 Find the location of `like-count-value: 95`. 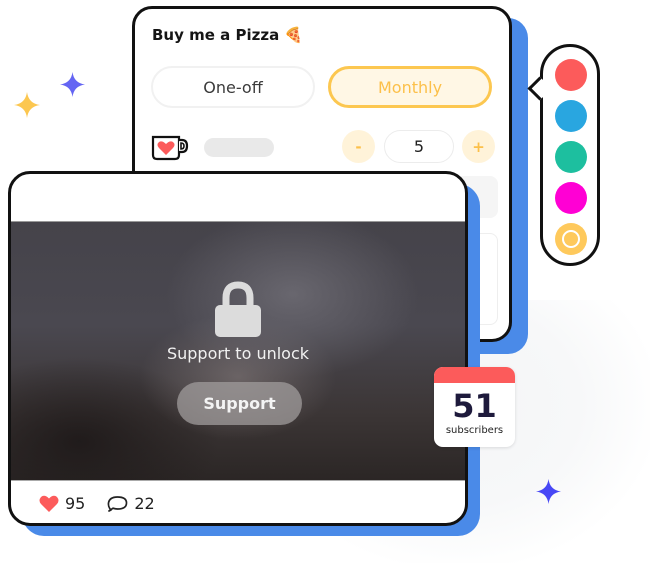

like-count-value: 95 is located at coordinates (75, 503).